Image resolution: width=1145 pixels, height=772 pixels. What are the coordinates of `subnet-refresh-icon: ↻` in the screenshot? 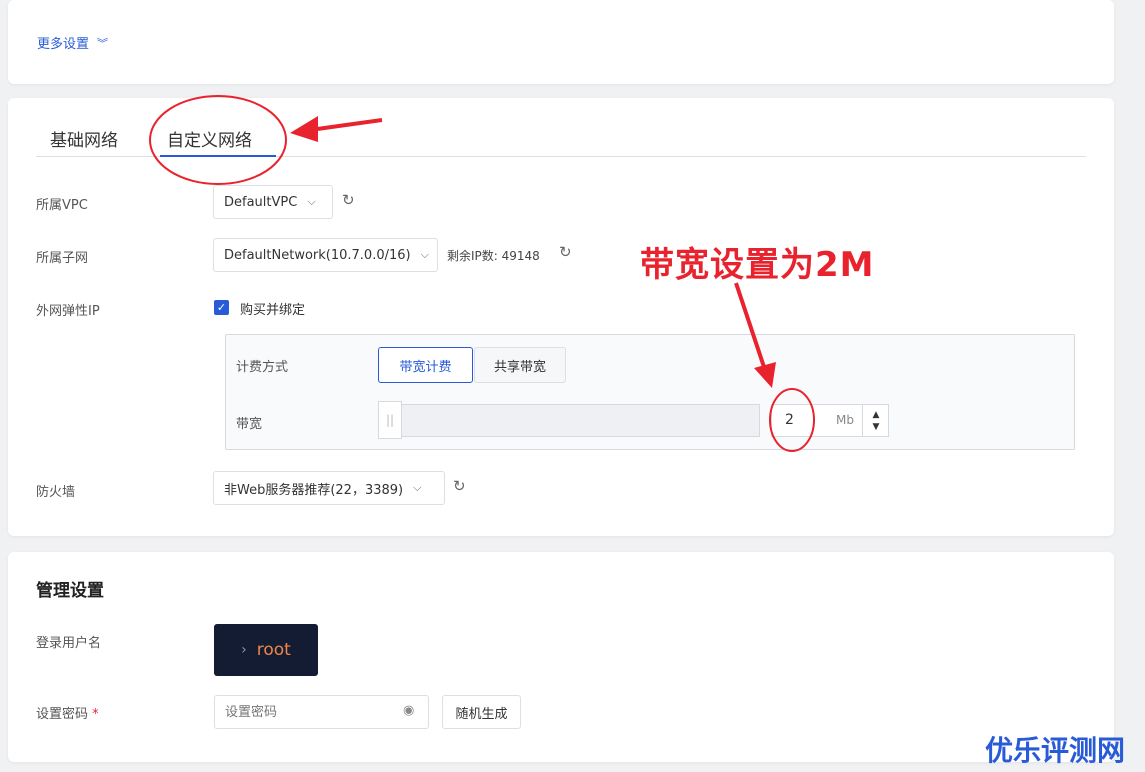 It's located at (565, 252).